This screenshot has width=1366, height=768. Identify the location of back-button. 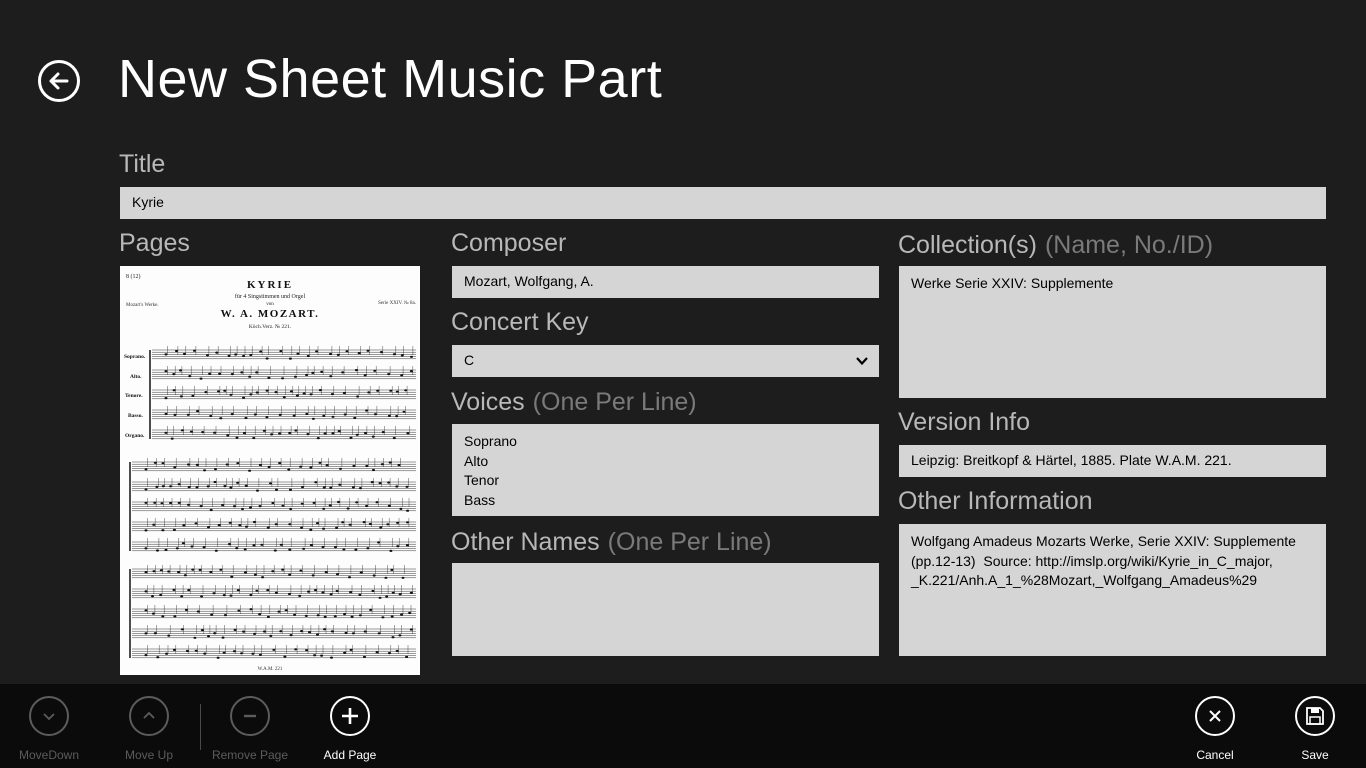
(59, 81).